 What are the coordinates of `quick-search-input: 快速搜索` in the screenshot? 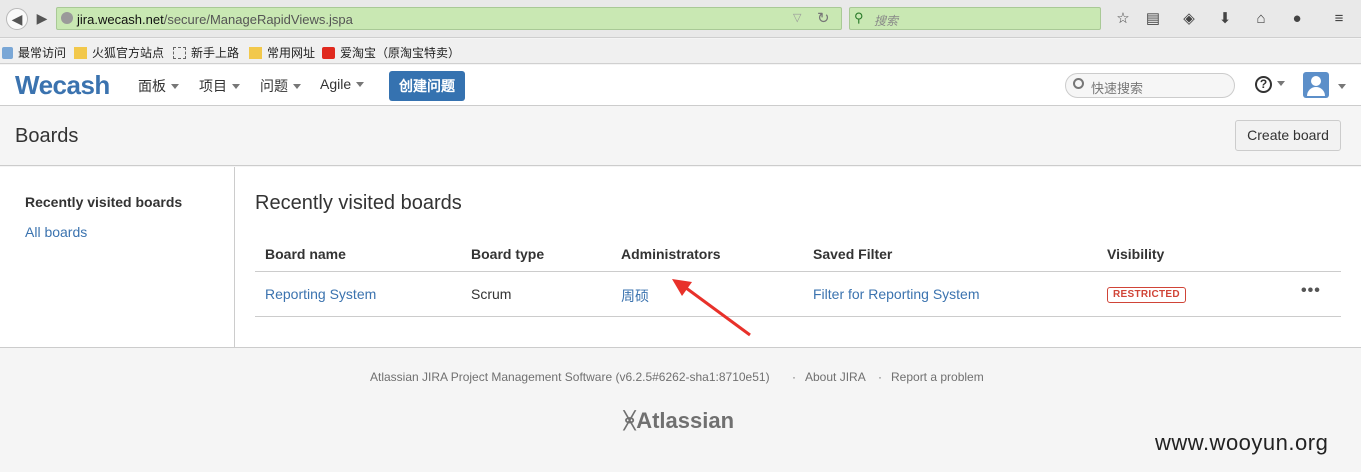 It's located at (1150, 85).